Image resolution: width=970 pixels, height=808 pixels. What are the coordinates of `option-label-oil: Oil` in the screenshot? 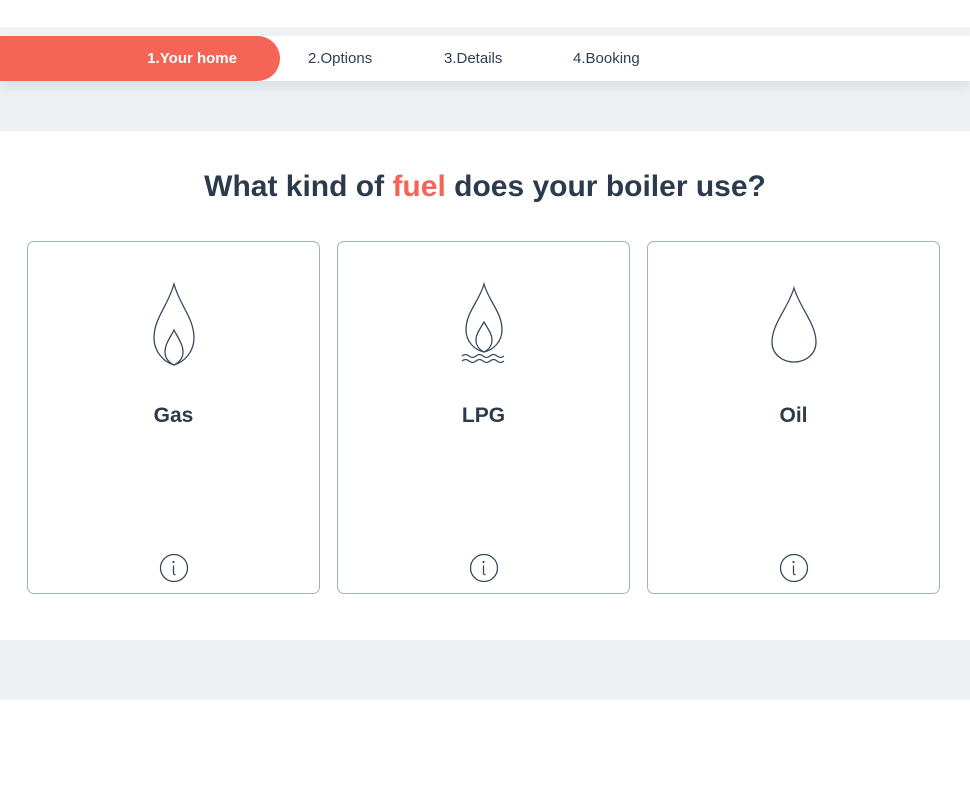 It's located at (793, 415).